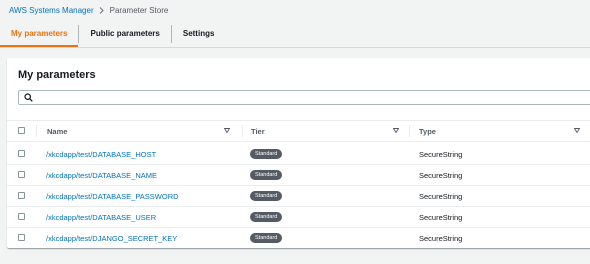 The height and width of the screenshot is (264, 590). Describe the element at coordinates (304, 97) in the screenshot. I see `search-input` at that location.